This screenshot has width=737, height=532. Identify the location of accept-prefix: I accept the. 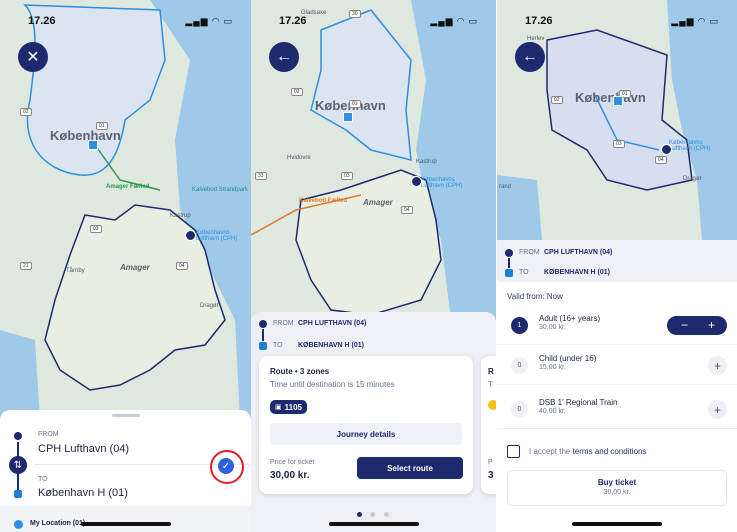
(551, 451).